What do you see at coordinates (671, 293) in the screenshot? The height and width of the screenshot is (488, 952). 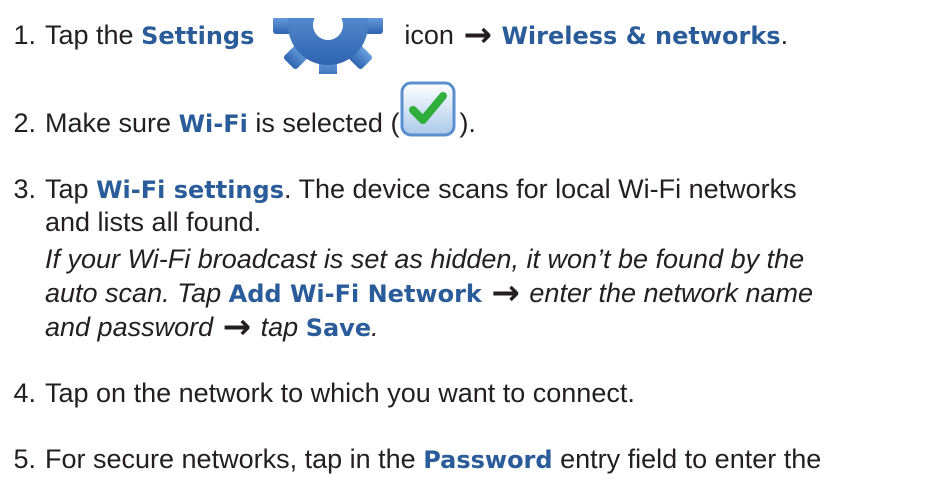 I see `note-text: enter the network name` at bounding box center [671, 293].